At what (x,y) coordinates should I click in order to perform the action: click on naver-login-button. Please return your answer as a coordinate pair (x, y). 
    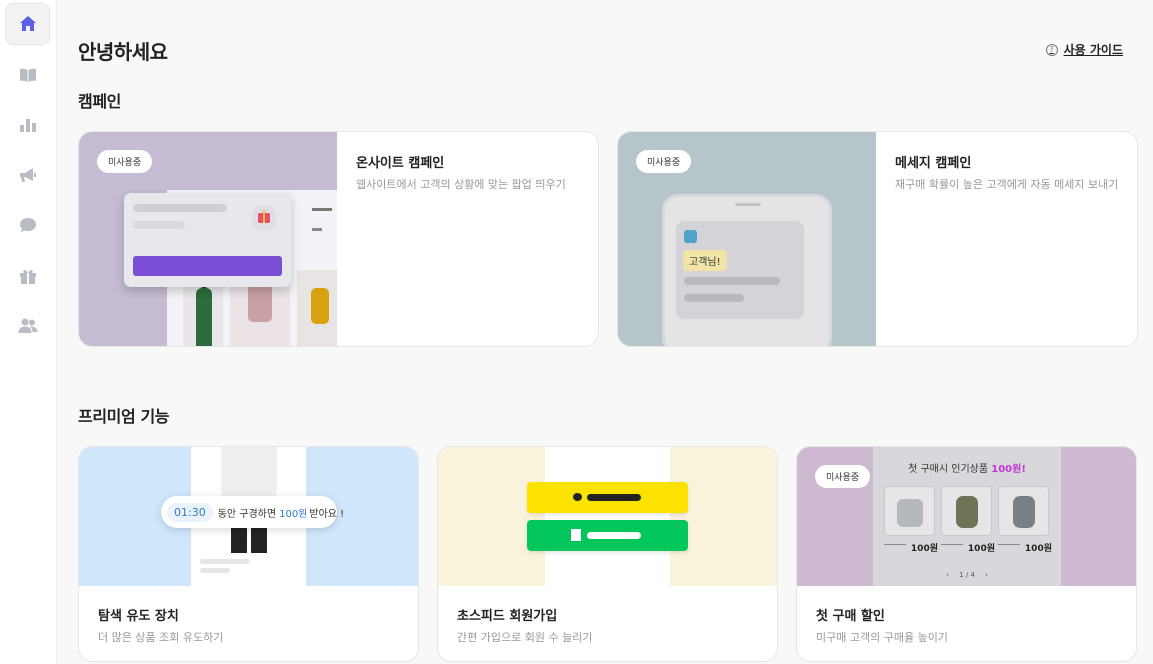
    Looking at the image, I should click on (607, 535).